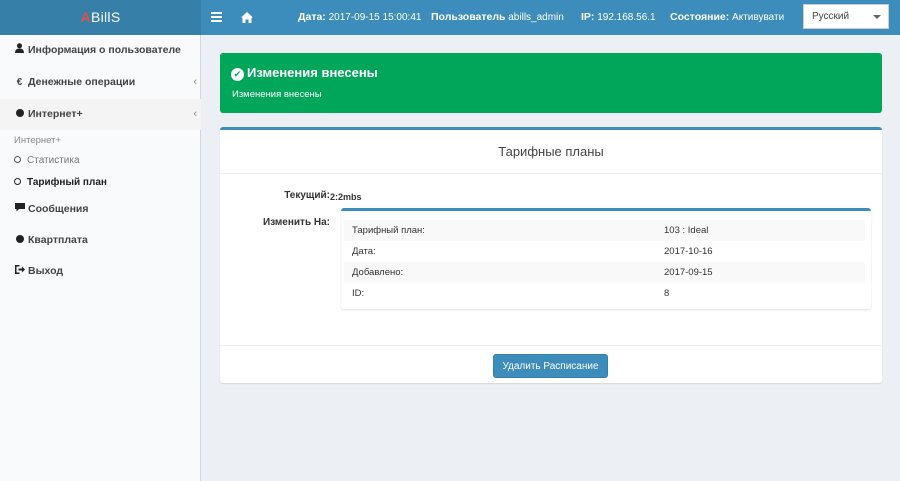  Describe the element at coordinates (19, 50) in the screenshot. I see `user-icon` at that location.